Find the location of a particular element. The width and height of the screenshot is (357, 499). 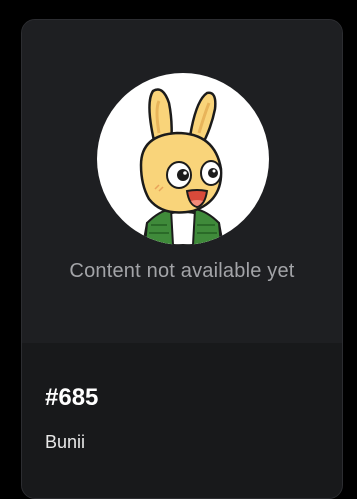

token-name: Bunii is located at coordinates (65, 442).